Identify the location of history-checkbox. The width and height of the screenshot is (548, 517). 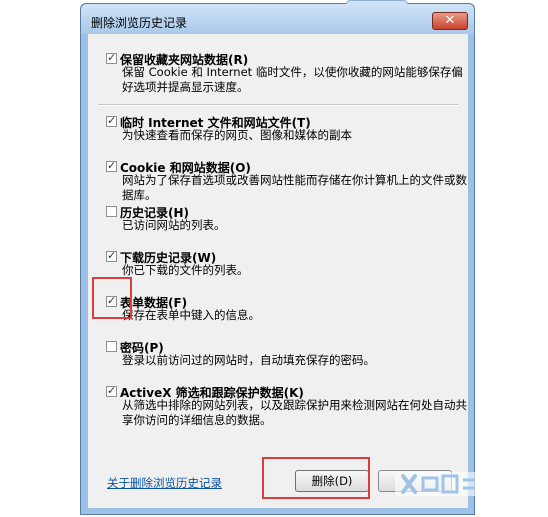
(111, 211).